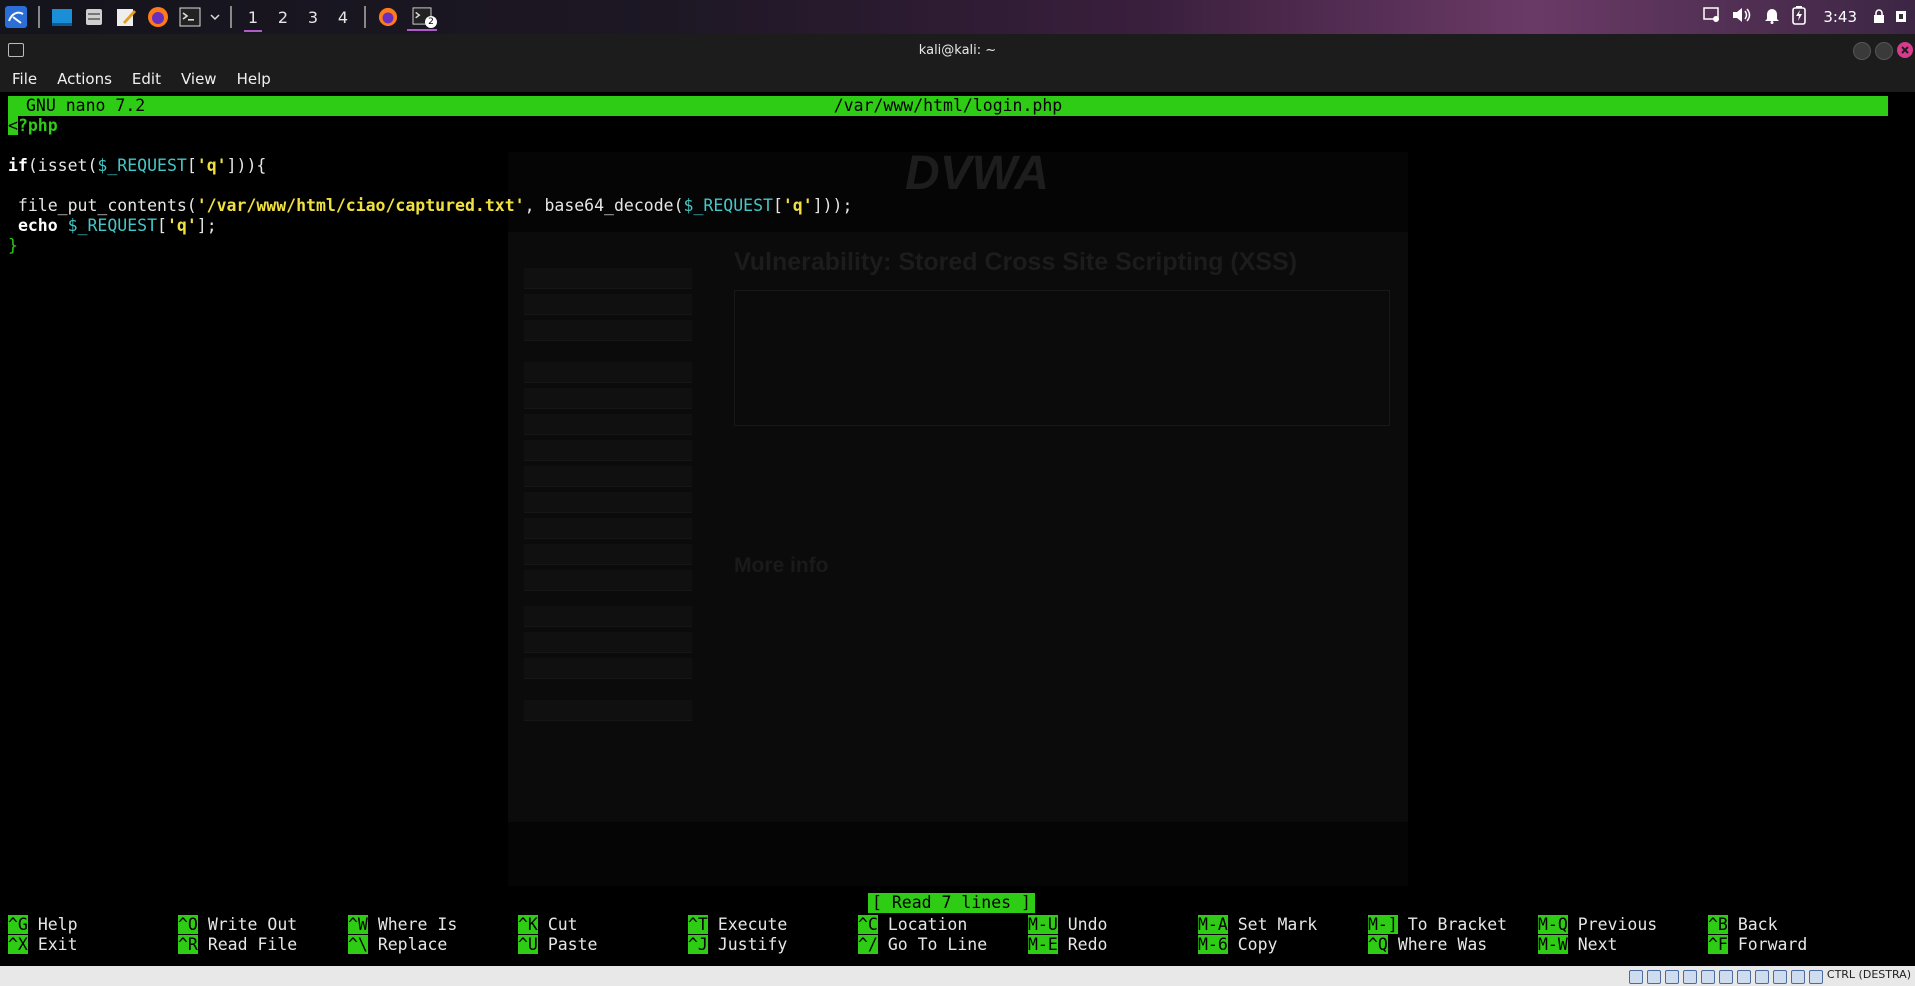 This screenshot has width=1915, height=986. What do you see at coordinates (1742, 17) in the screenshot?
I see `volume-icon` at bounding box center [1742, 17].